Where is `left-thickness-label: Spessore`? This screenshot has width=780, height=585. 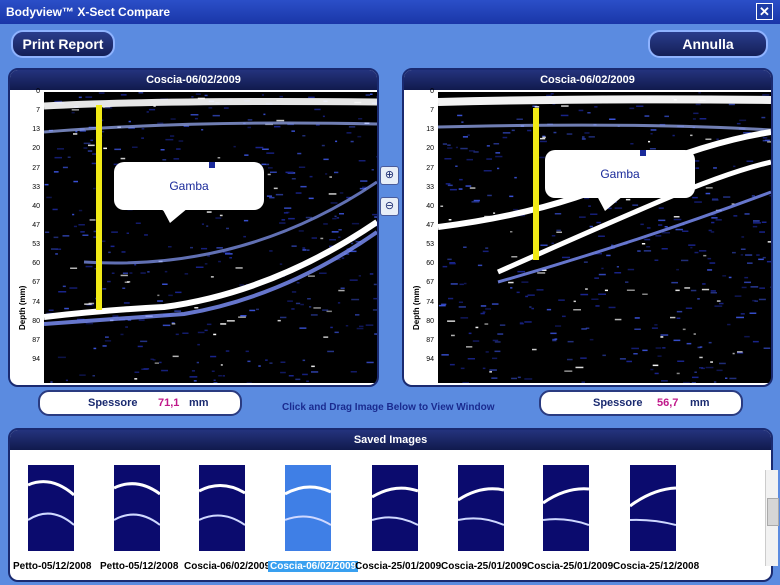 left-thickness-label: Spessore is located at coordinates (113, 403).